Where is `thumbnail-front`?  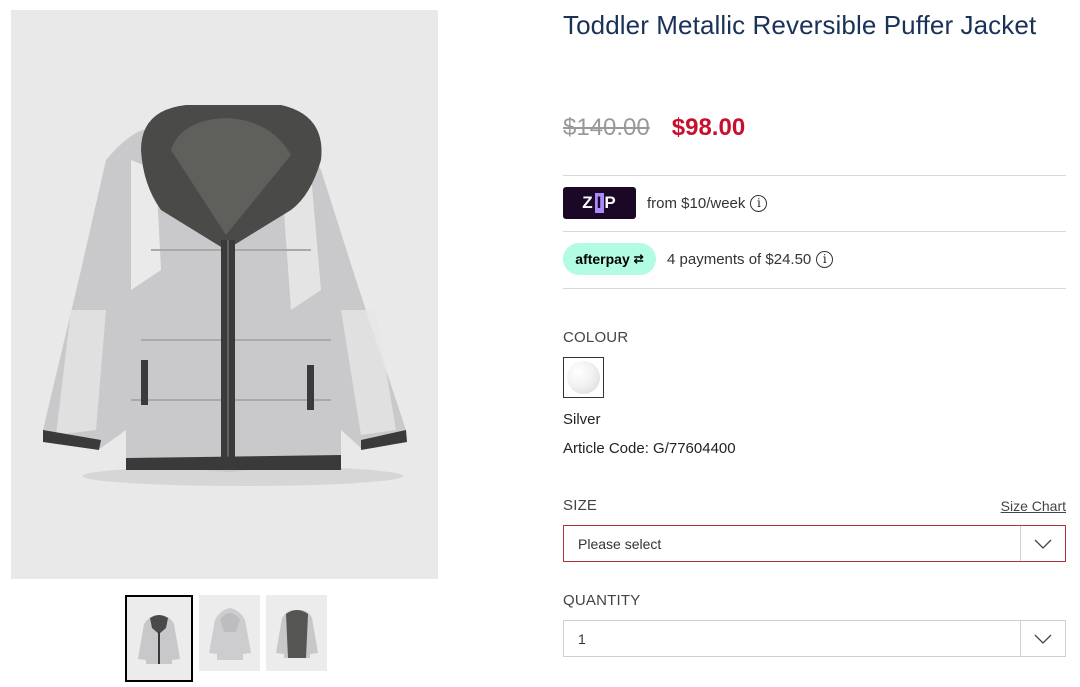
thumbnail-front is located at coordinates (159, 638).